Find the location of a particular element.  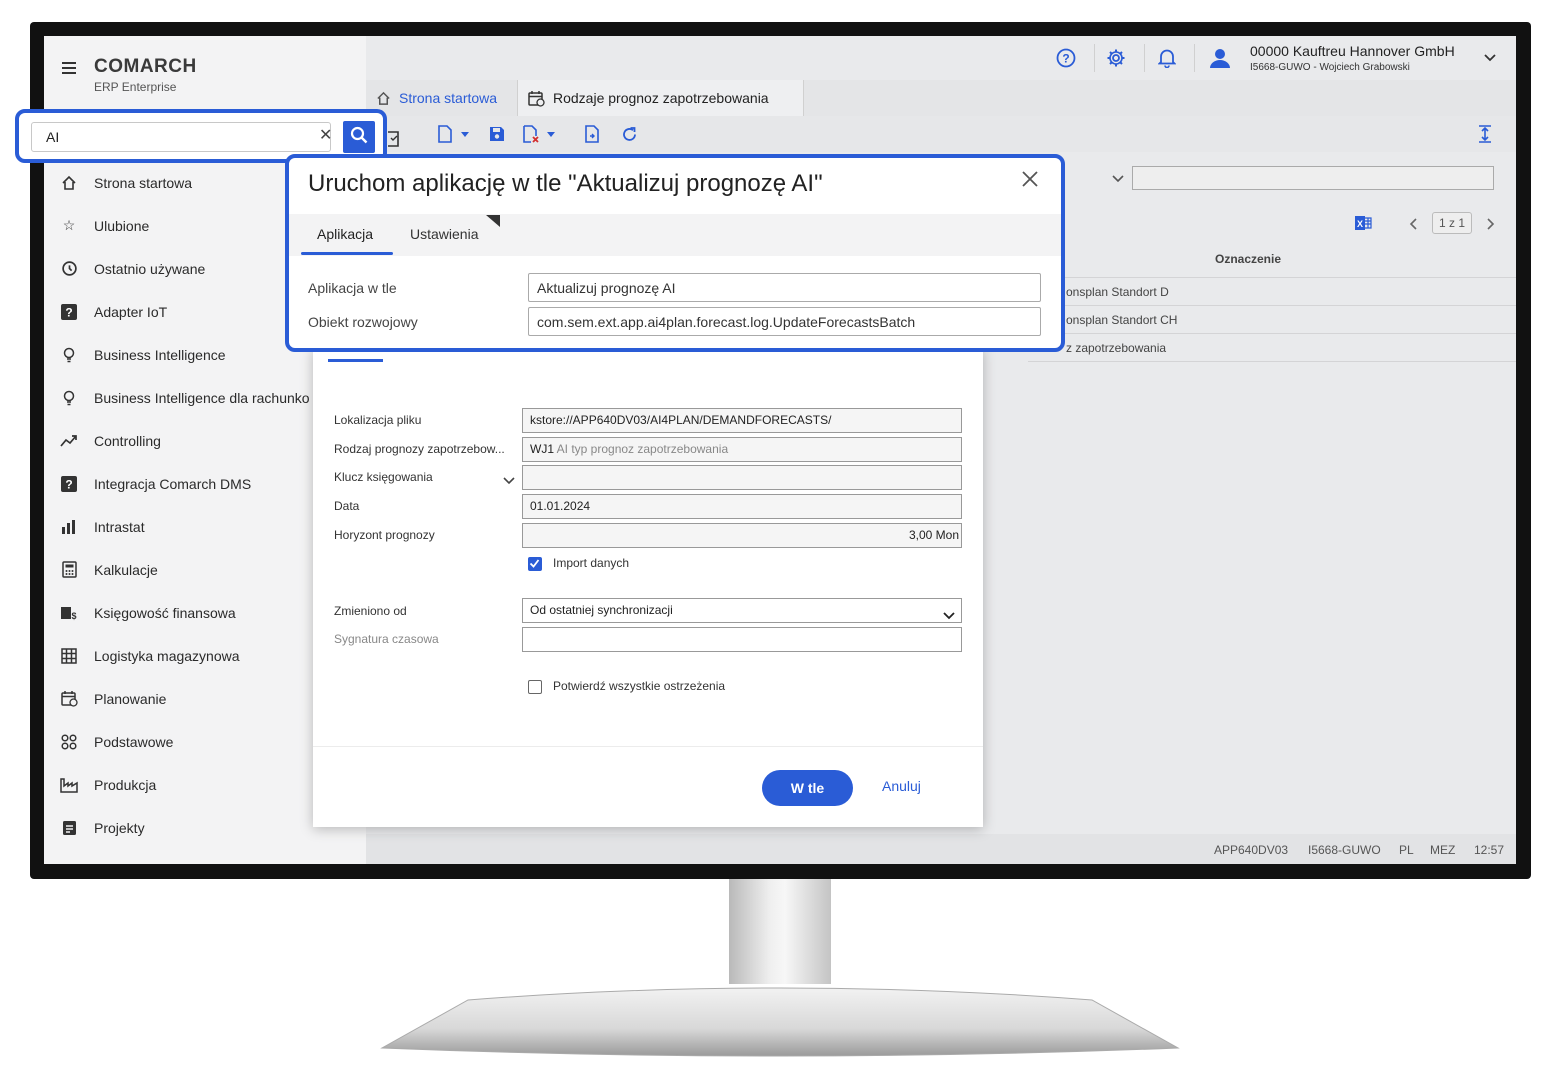

table-row: onsplan Standort CH is located at coordinates (1272, 320).